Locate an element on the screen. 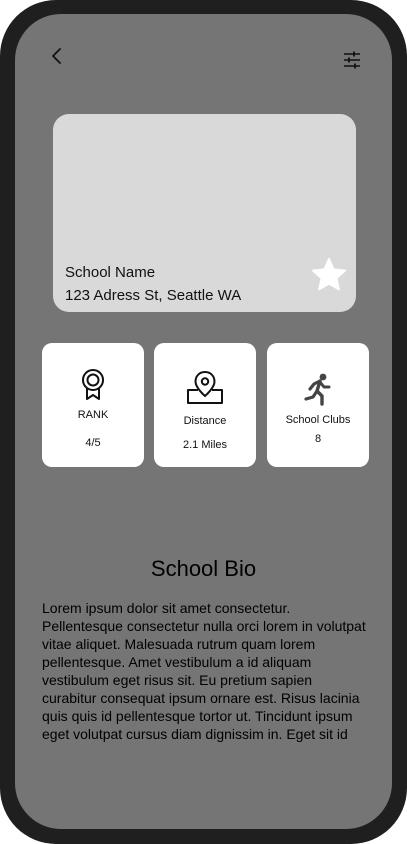 The image size is (407, 844). chevron-left-icon is located at coordinates (56, 56).